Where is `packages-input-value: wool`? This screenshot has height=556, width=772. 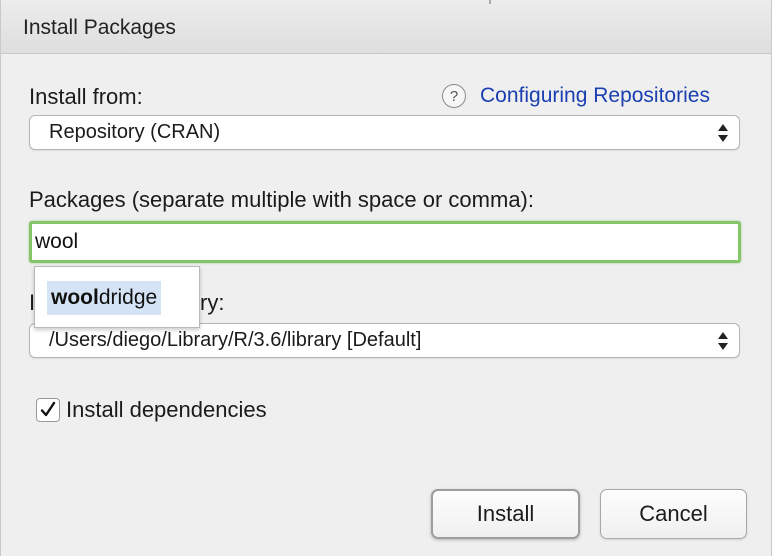 packages-input-value: wool is located at coordinates (57, 241).